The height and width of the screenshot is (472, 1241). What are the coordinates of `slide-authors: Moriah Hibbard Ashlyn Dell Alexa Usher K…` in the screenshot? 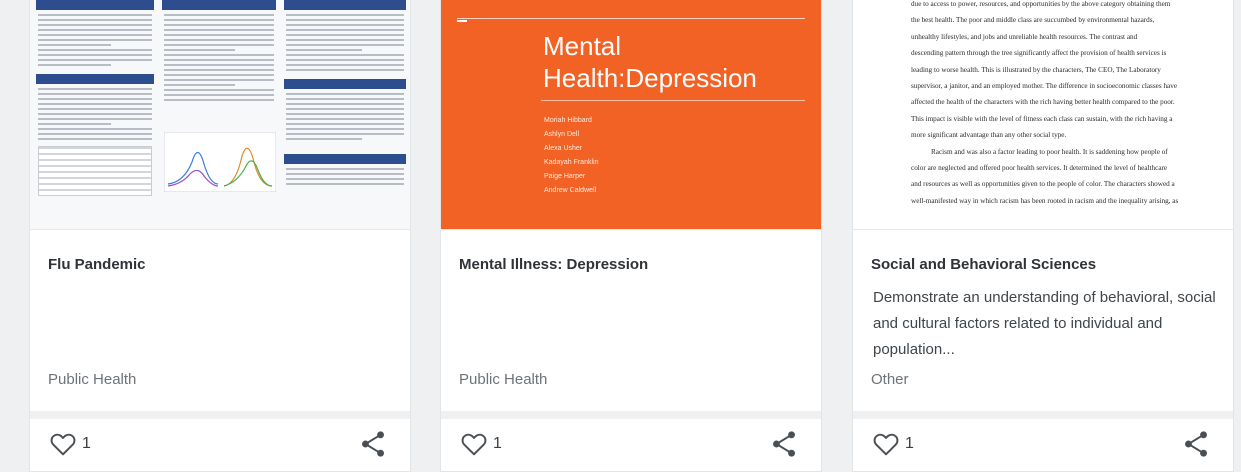 It's located at (571, 155).